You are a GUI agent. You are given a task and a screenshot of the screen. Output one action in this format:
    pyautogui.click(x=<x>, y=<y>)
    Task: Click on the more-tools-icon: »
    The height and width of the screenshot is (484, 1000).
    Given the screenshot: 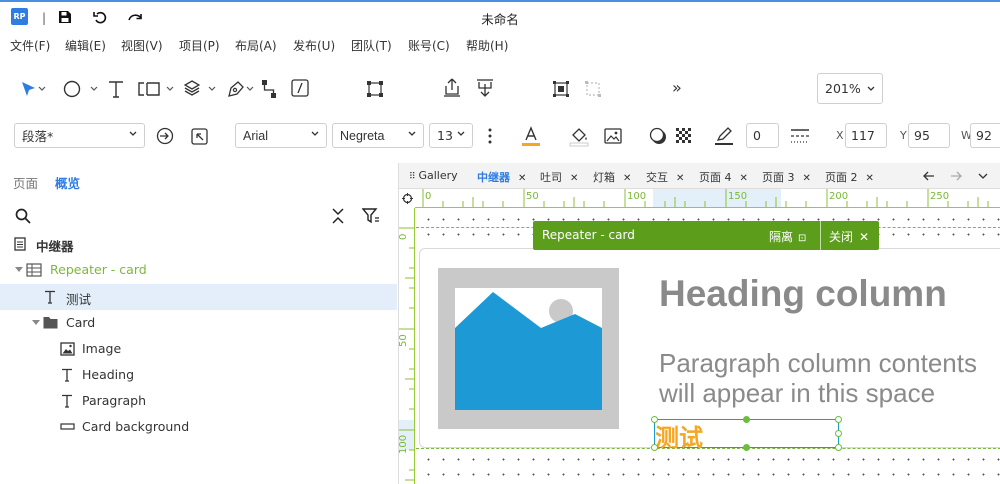 What is the action you would take?
    pyautogui.click(x=677, y=87)
    